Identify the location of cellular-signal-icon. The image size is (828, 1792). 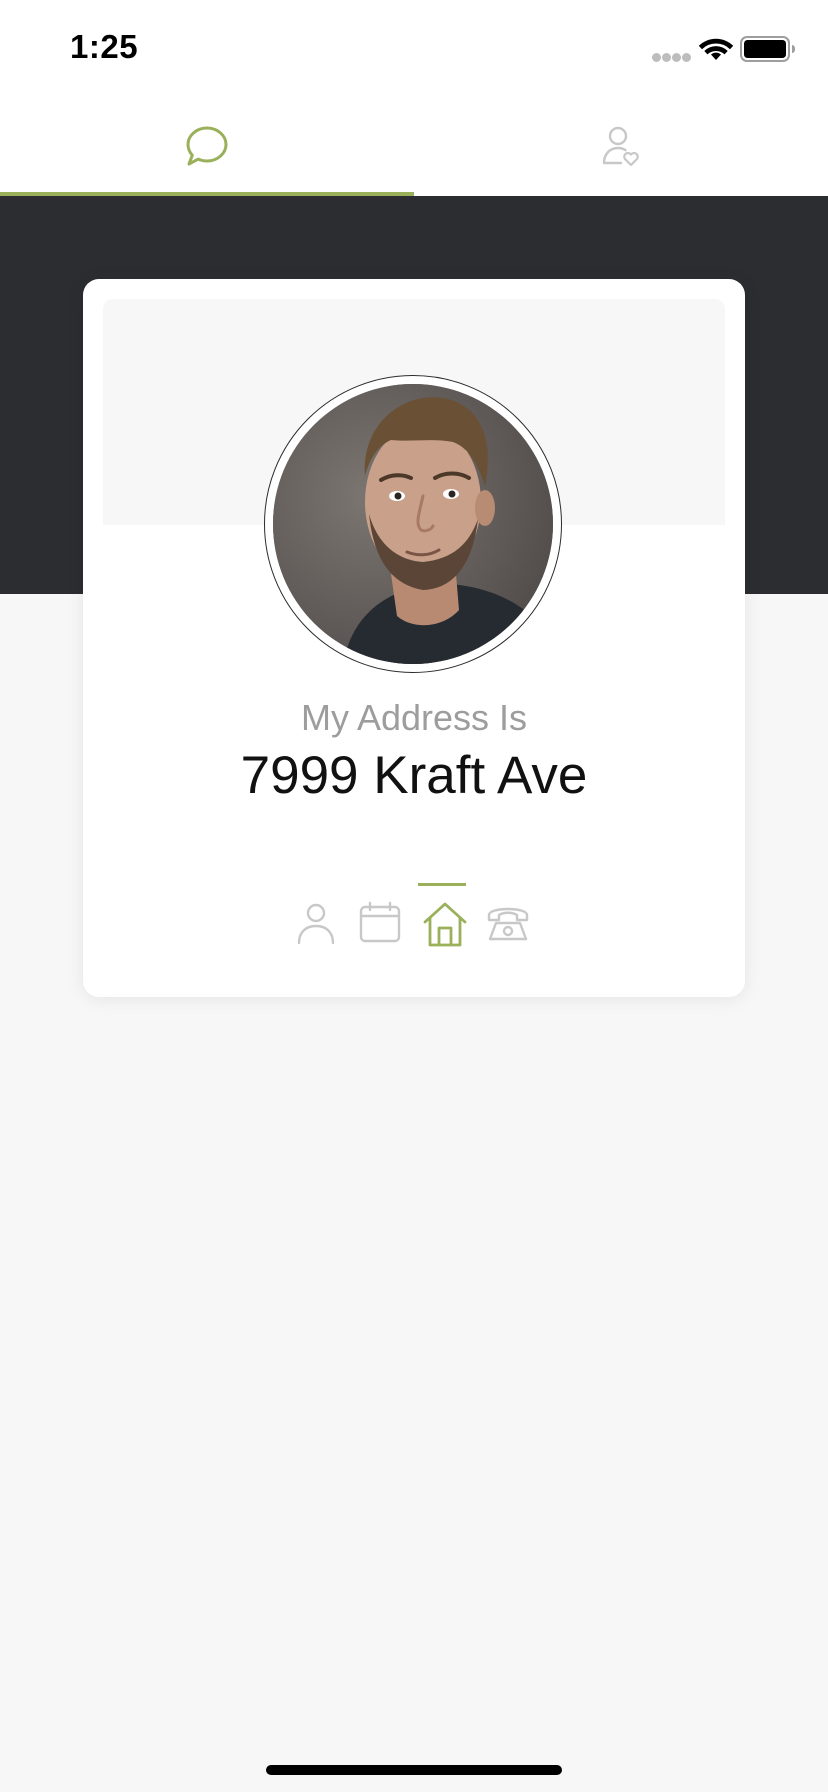
(672, 58).